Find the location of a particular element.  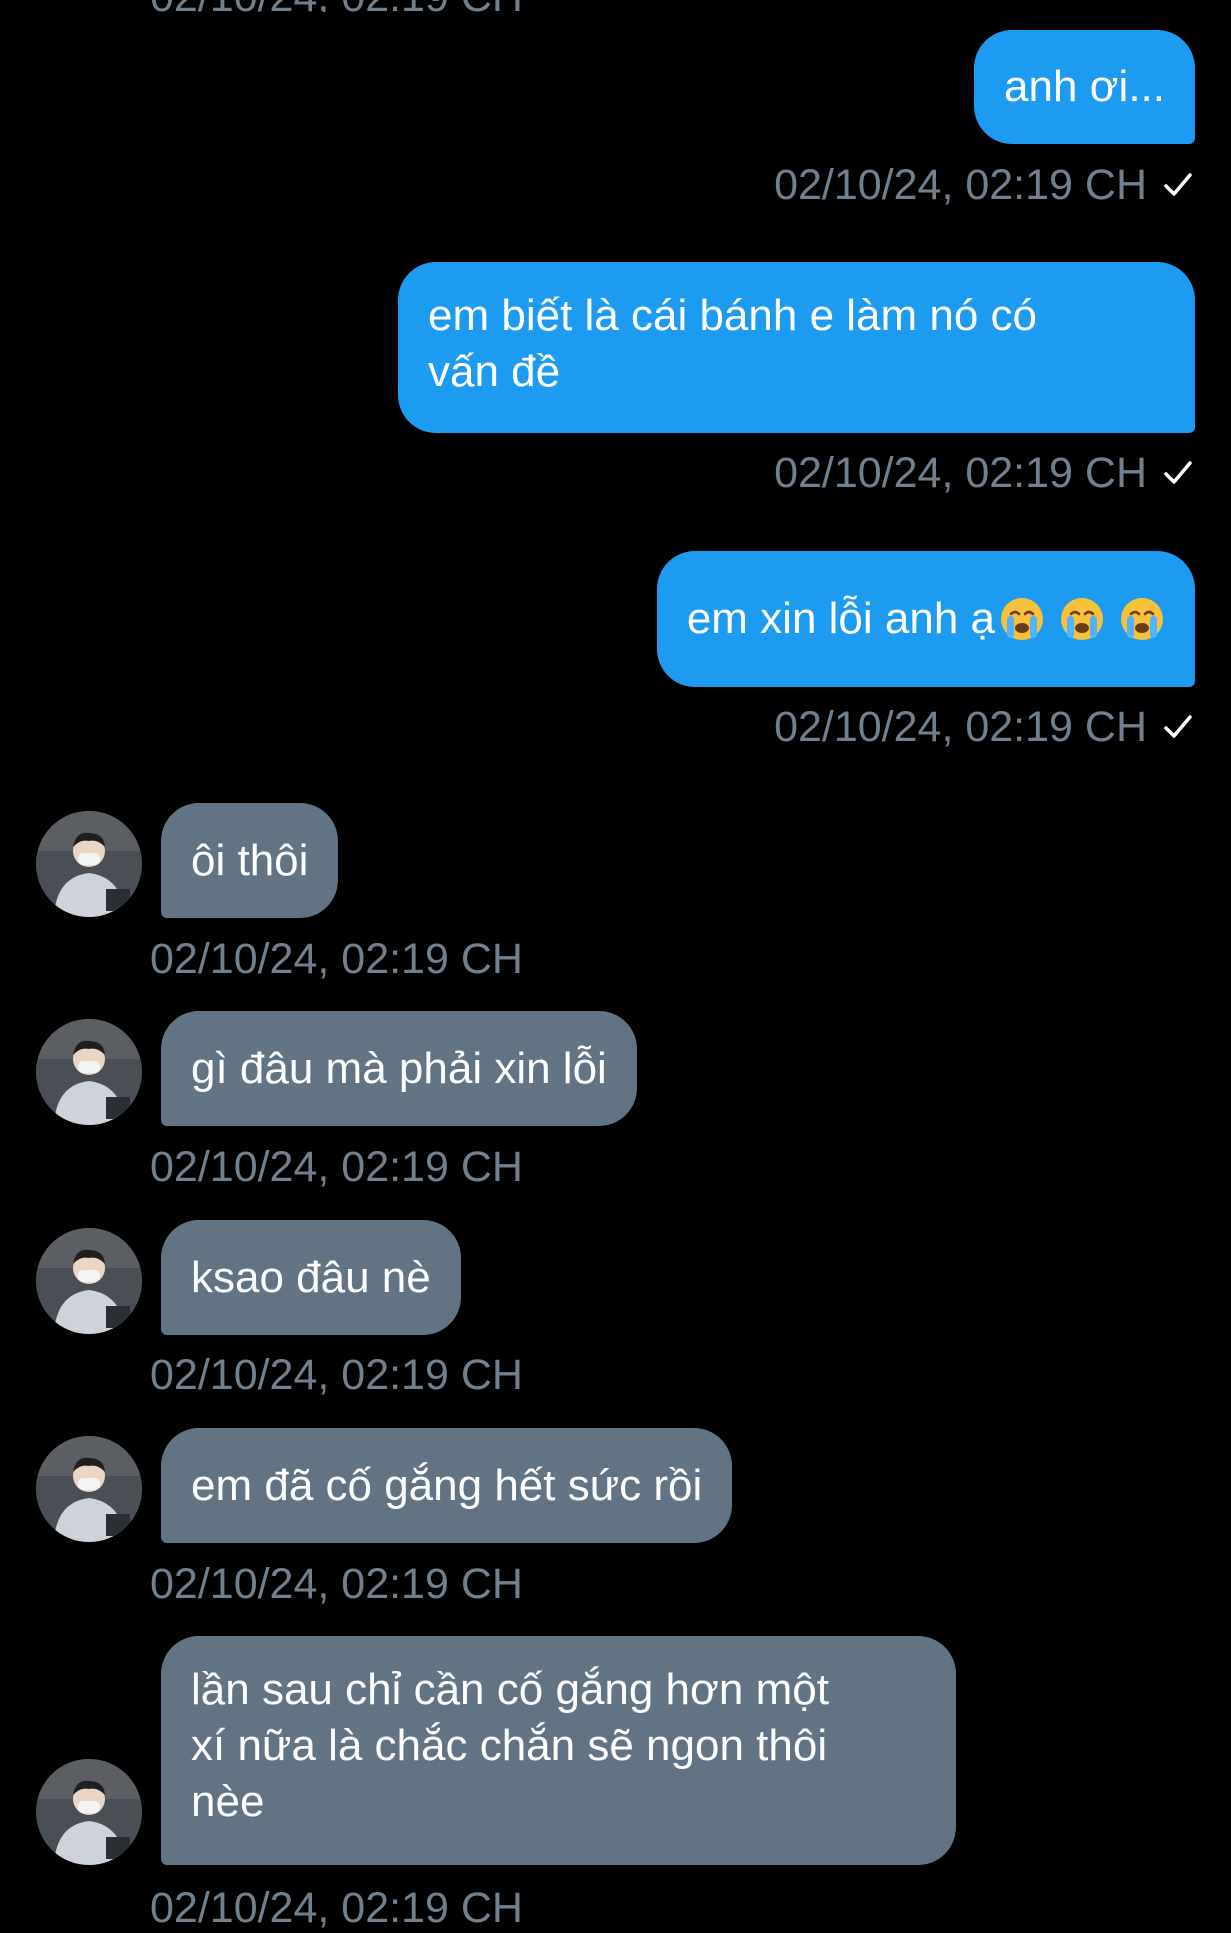

outgoing-message-bubble: em xin lỗi anh ạ is located at coordinates (925, 619).